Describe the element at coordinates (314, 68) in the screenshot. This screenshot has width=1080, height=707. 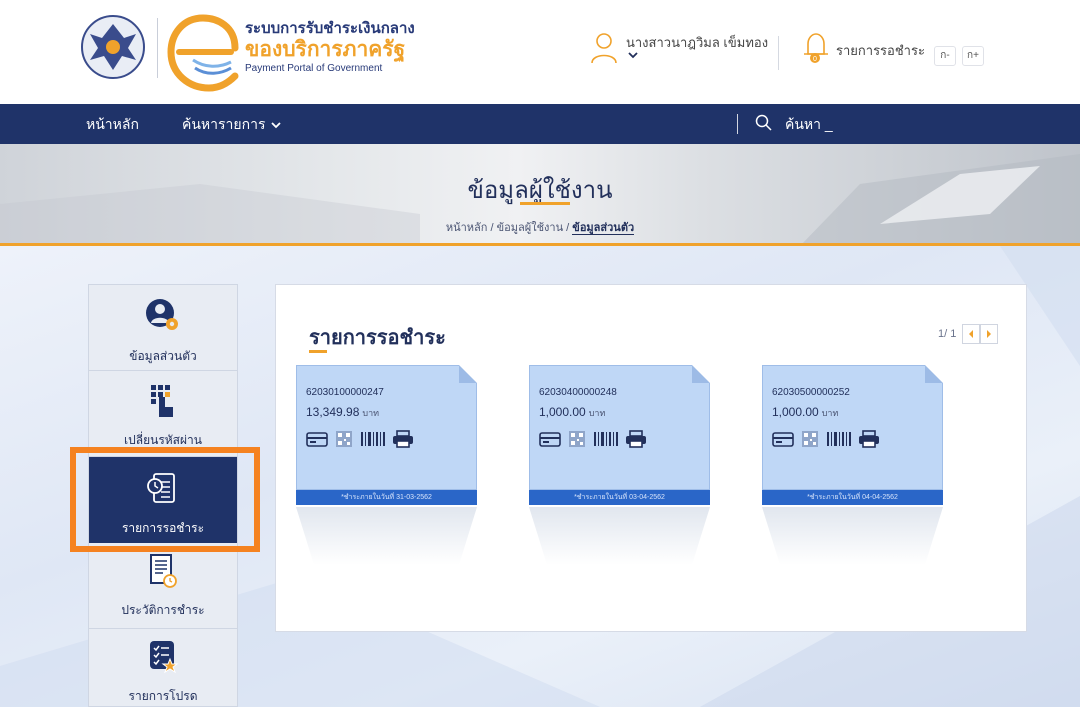
I see `brand-line-3: Payment Portal of Government` at that location.